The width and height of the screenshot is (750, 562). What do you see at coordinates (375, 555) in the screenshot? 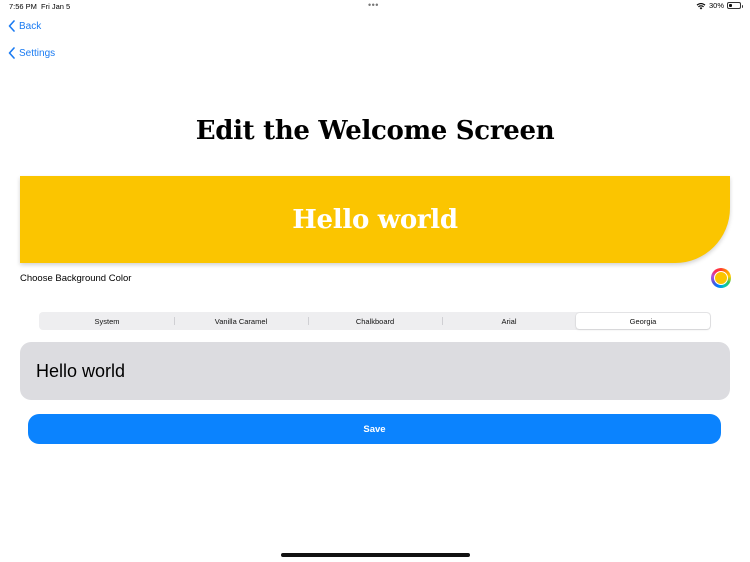
I see `home-indicator` at bounding box center [375, 555].